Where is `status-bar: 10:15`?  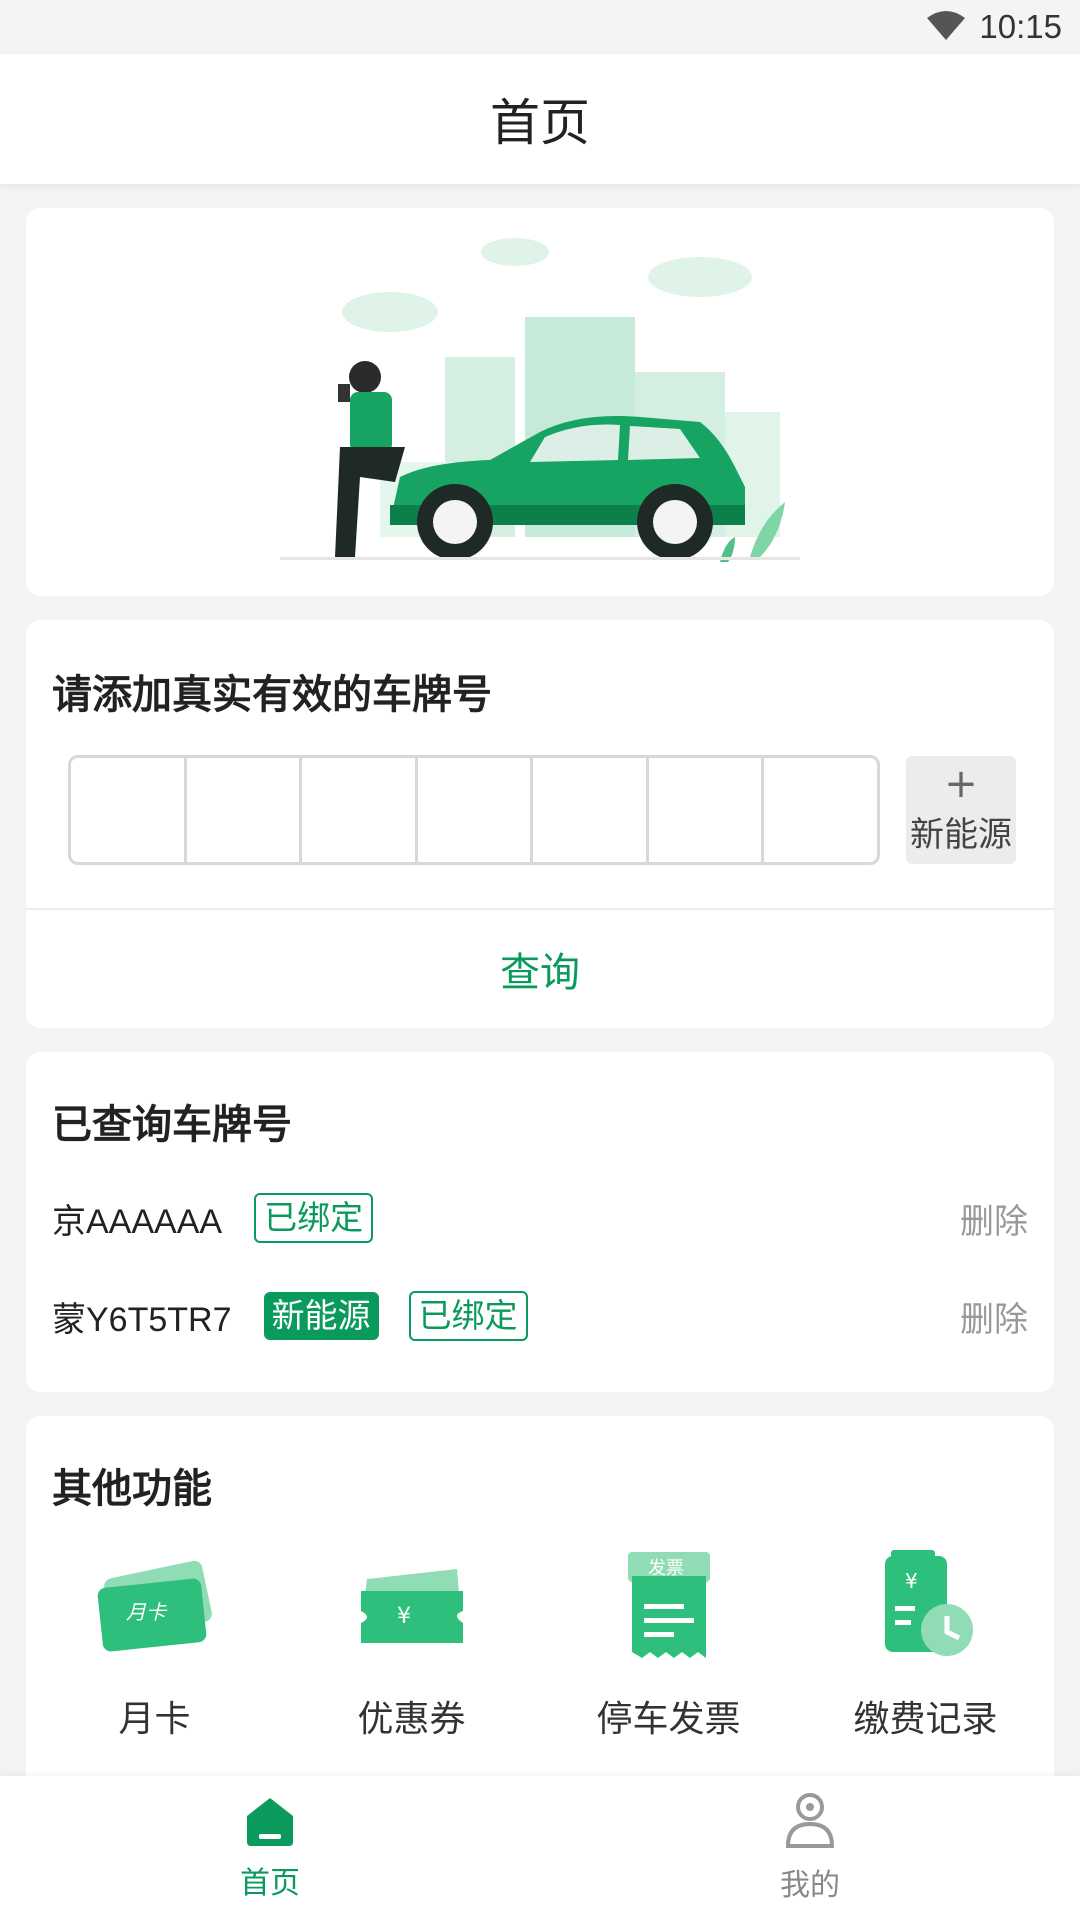
status-bar: 10:15 is located at coordinates (540, 27).